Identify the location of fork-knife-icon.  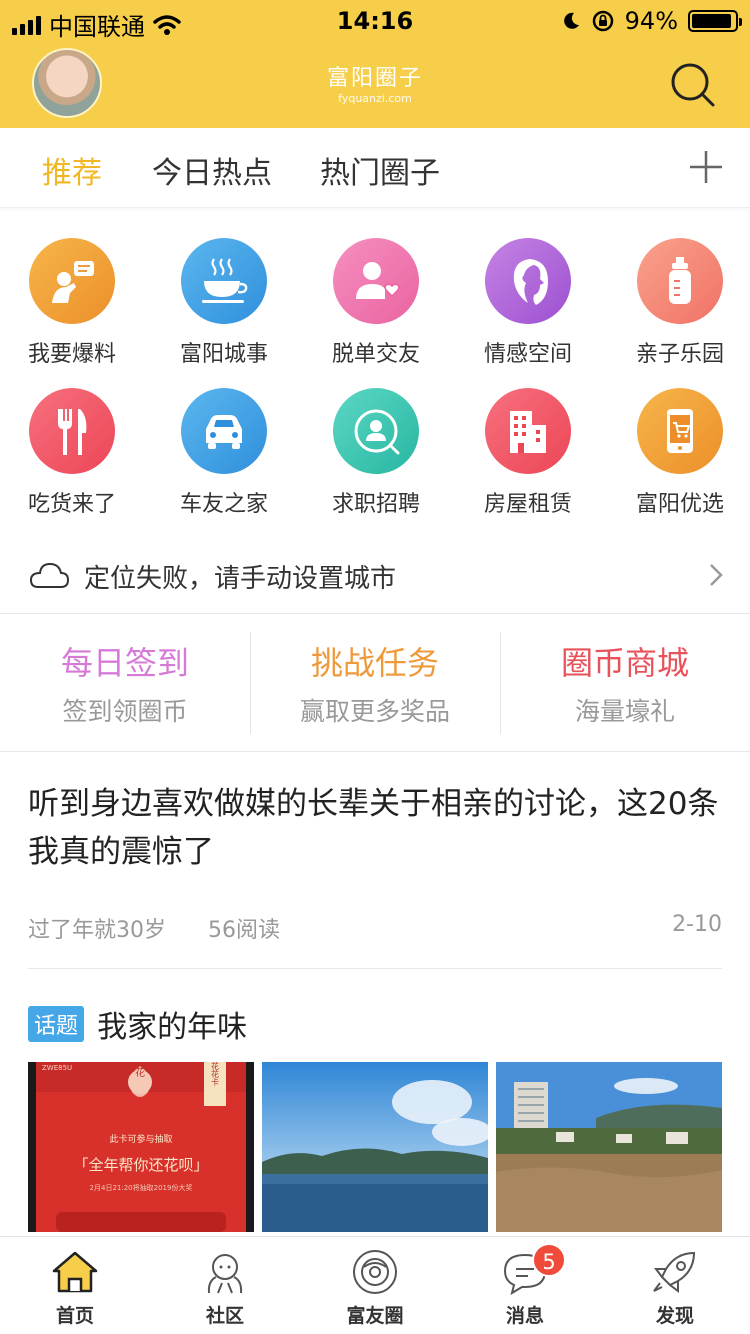
(72, 431).